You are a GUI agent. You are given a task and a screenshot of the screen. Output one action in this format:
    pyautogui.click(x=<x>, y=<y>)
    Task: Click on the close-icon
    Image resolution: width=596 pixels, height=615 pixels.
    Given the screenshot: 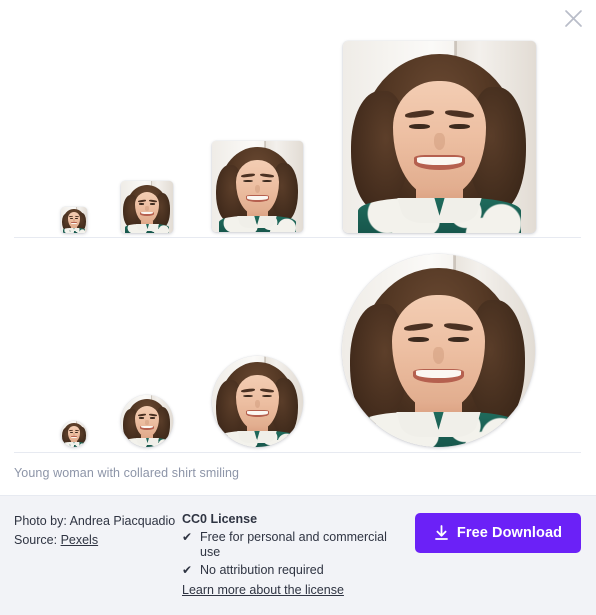 What is the action you would take?
    pyautogui.click(x=573, y=18)
    